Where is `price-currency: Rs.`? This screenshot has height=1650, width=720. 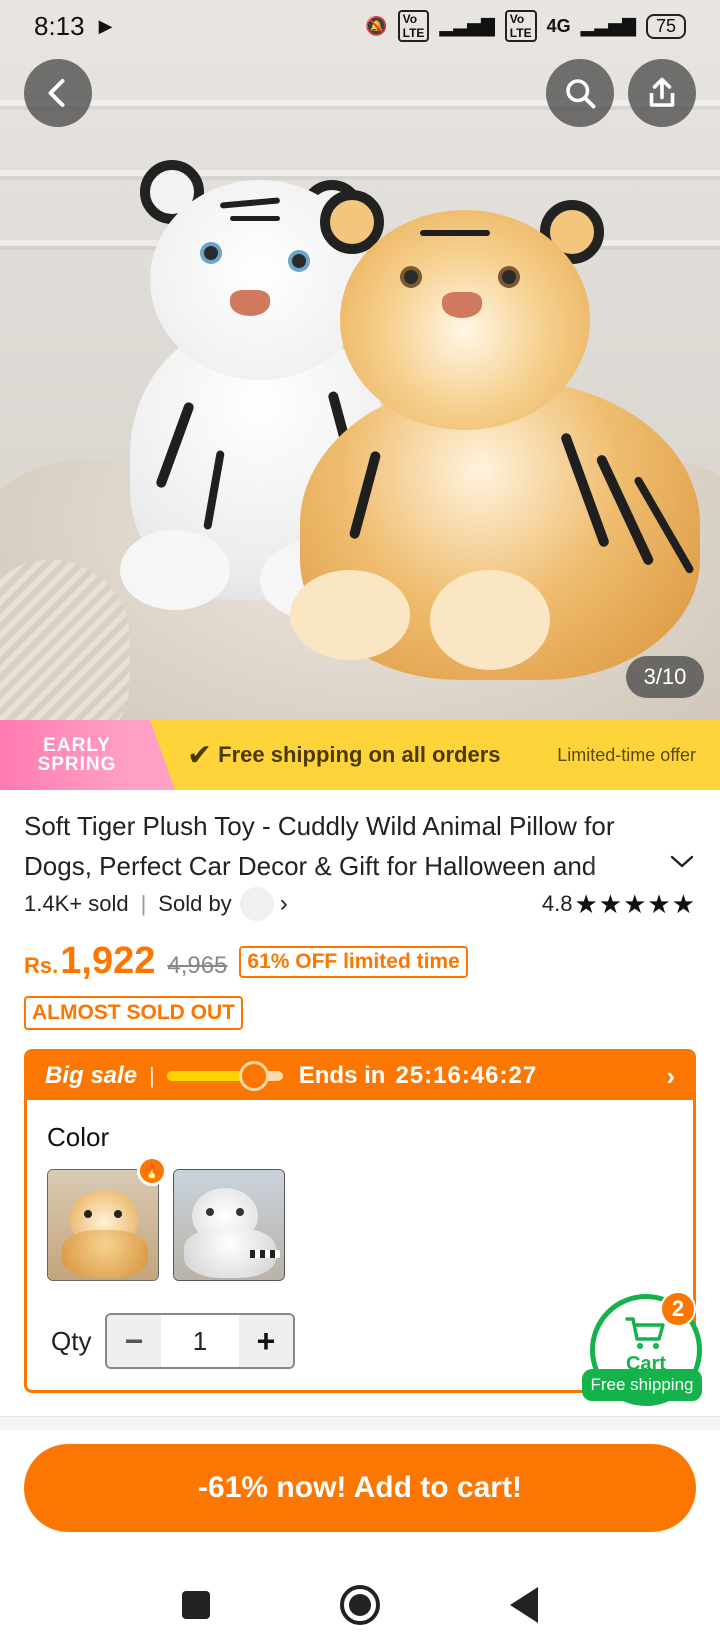
price-currency: Rs. is located at coordinates (41, 965).